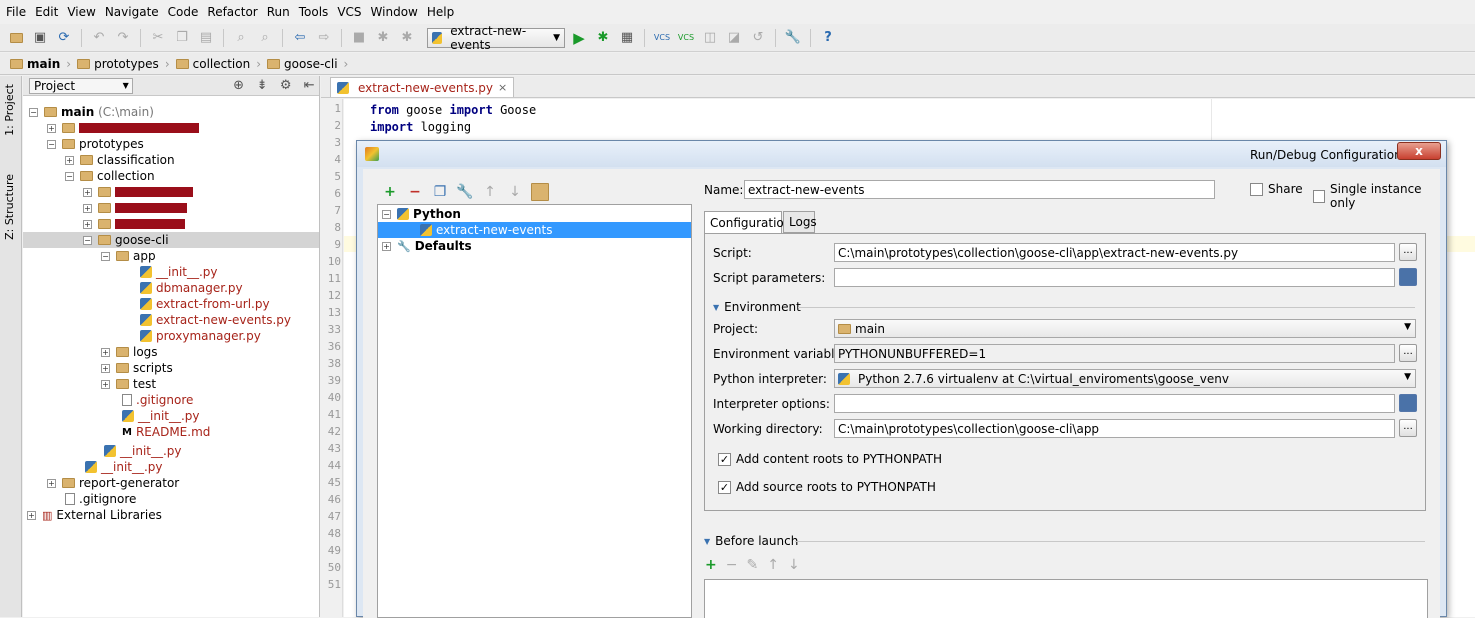 This screenshot has height=618, width=1475. What do you see at coordinates (1276, 189) in the screenshot?
I see `share-checkbox: Share` at bounding box center [1276, 189].